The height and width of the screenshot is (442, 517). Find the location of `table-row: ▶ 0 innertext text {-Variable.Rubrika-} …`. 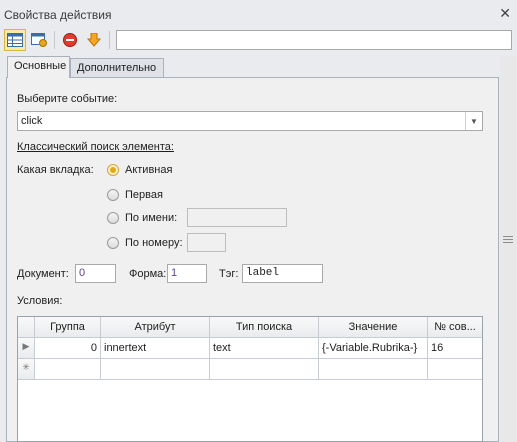

table-row: ▶ 0 innertext text {-Variable.Rubrika-} … is located at coordinates (250, 348).